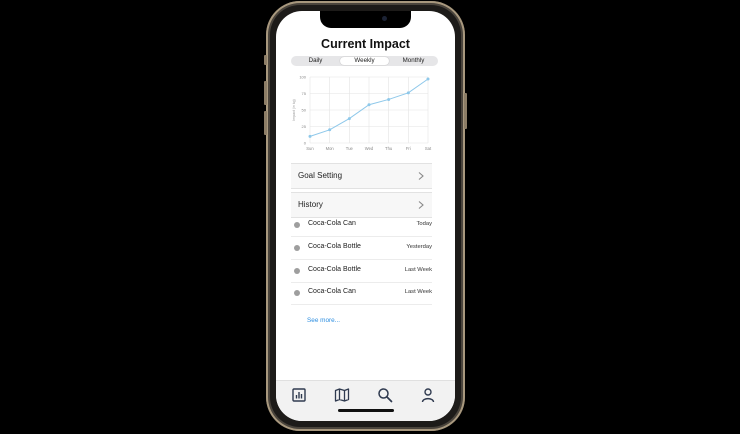 Image resolution: width=740 pixels, height=434 pixels. What do you see at coordinates (428, 148) in the screenshot?
I see `x-tick-label: Sat` at bounding box center [428, 148].